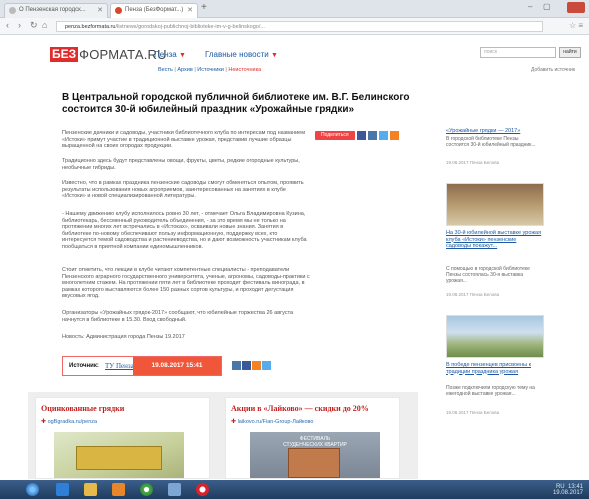  What do you see at coordinates (184, 70) in the screenshot?
I see `nav-archive-link: Архив` at bounding box center [184, 70].